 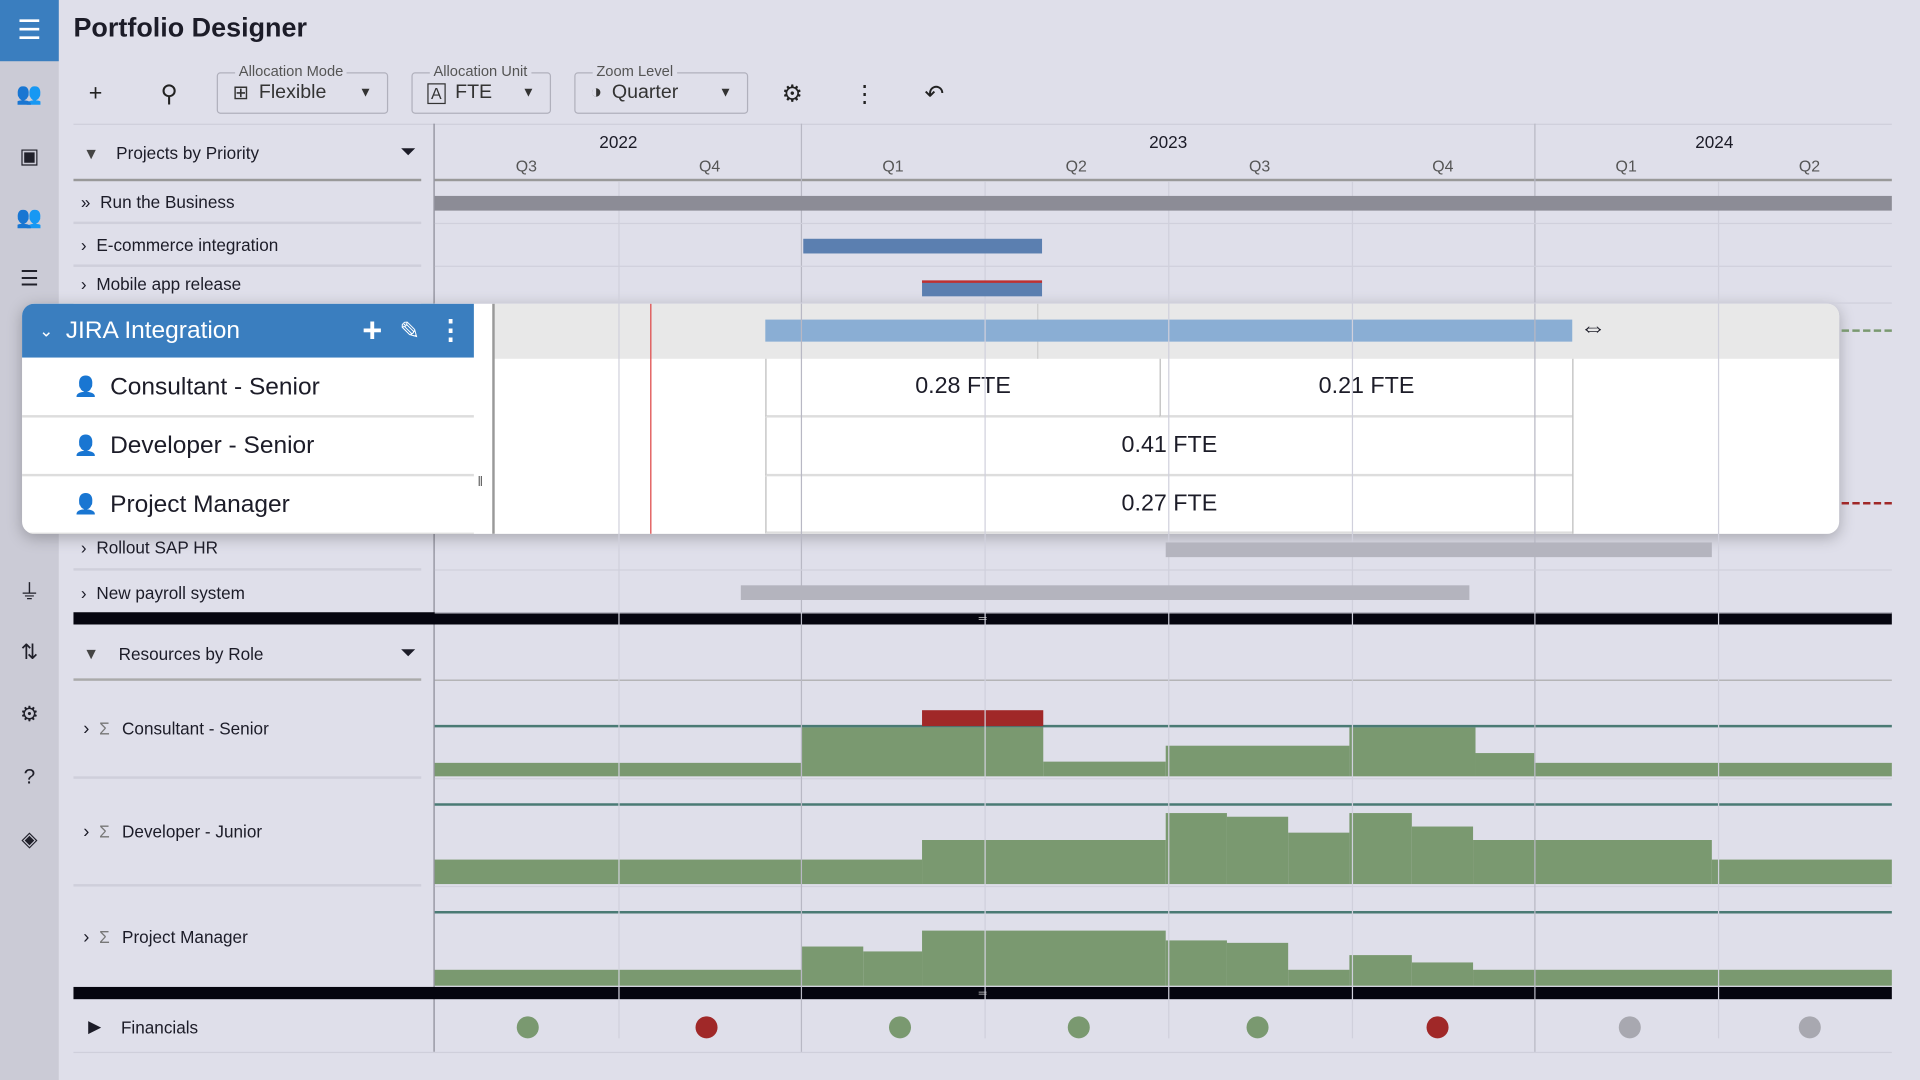 I want to click on sidebar-item-sort: ⇅, so click(x=29, y=652).